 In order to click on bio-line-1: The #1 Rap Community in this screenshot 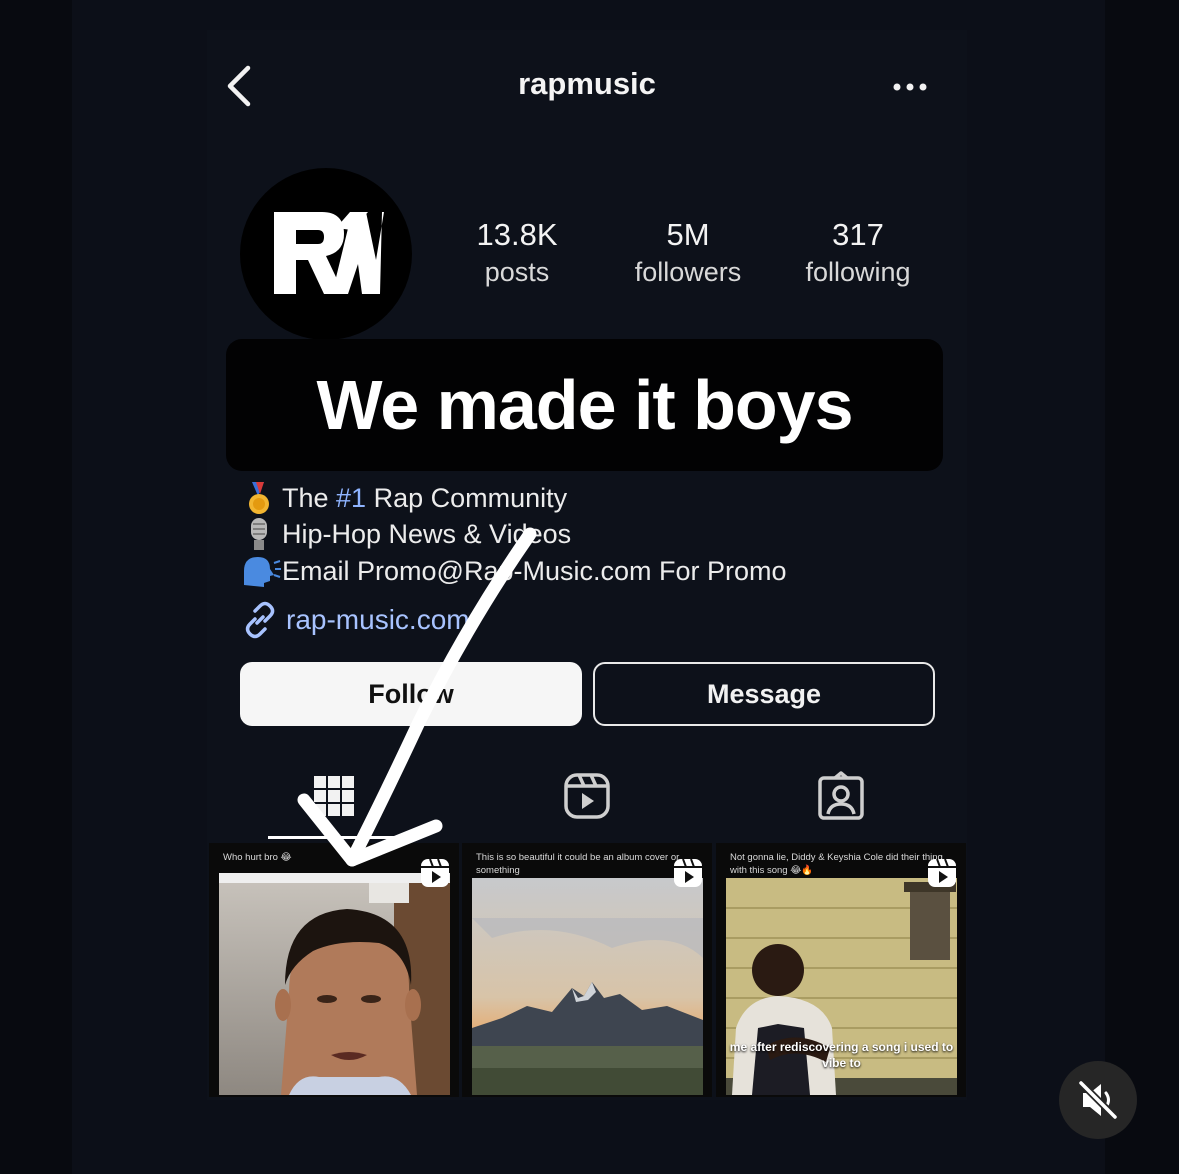, I will do `click(403, 498)`.